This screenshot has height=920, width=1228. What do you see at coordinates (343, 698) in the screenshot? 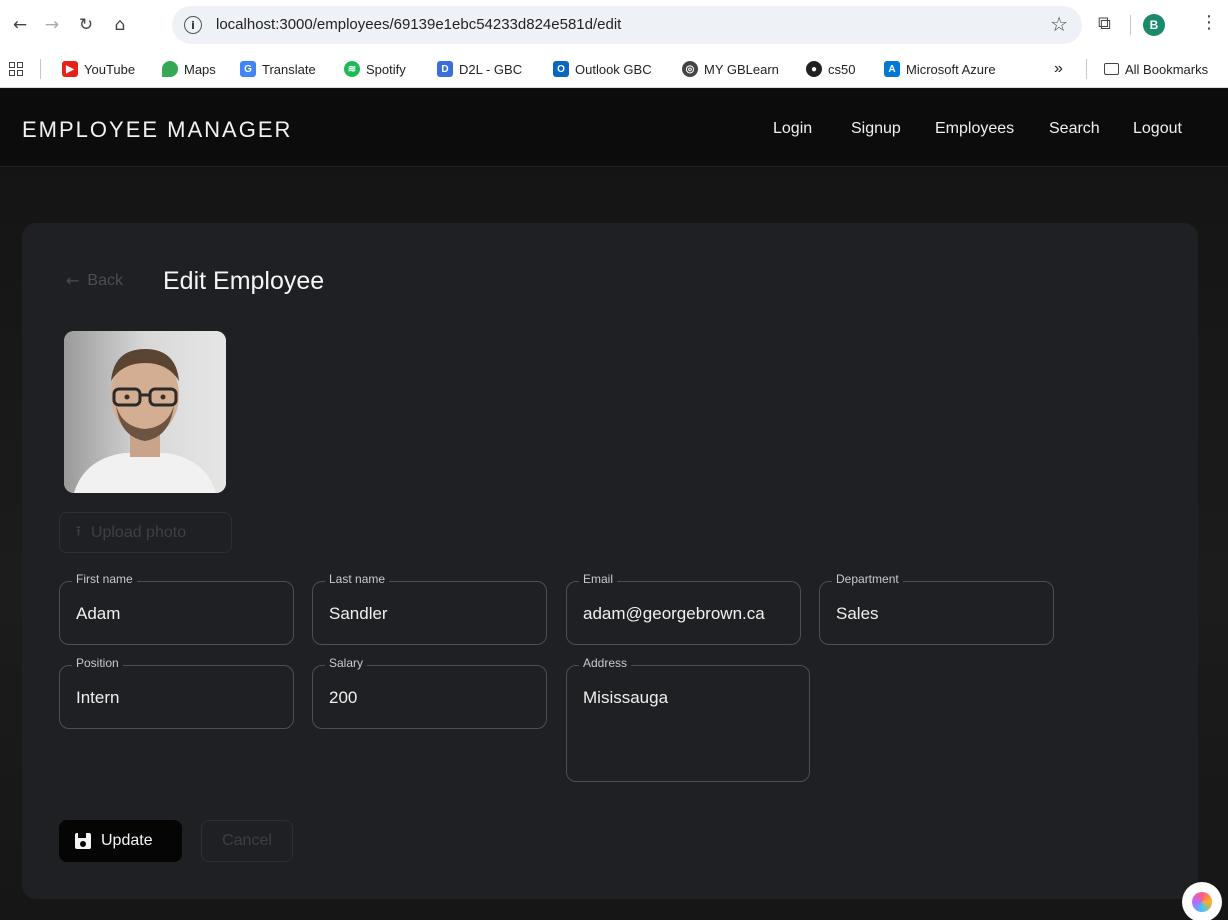
I see `salary-value: 200` at bounding box center [343, 698].